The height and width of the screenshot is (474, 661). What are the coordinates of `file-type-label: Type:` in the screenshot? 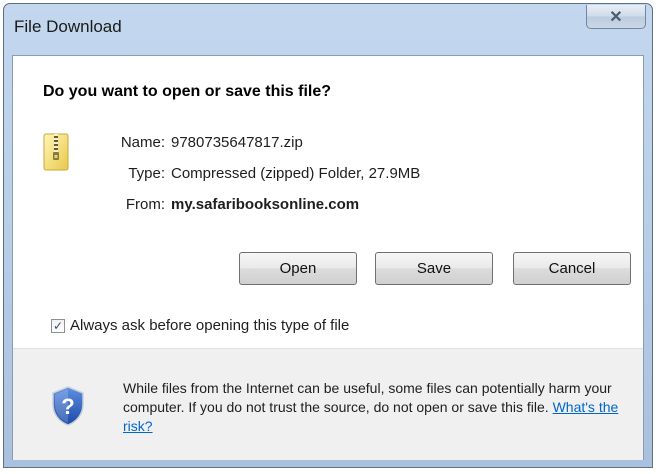 It's located at (146, 173).